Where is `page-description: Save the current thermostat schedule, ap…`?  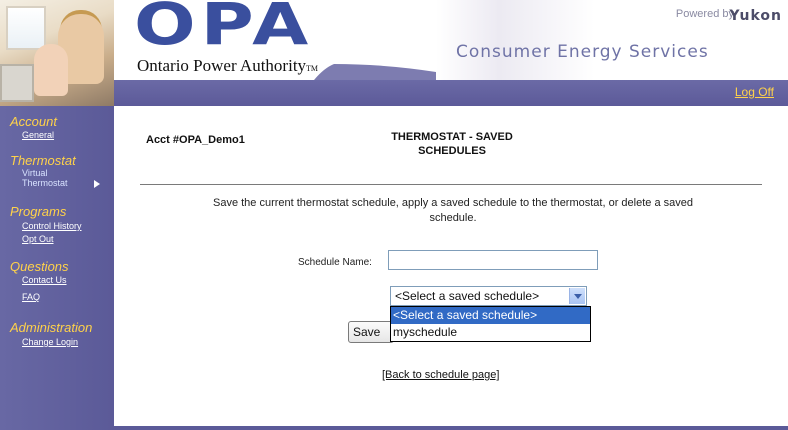
page-description: Save the current thermostat schedule, ap… is located at coordinates (452, 210).